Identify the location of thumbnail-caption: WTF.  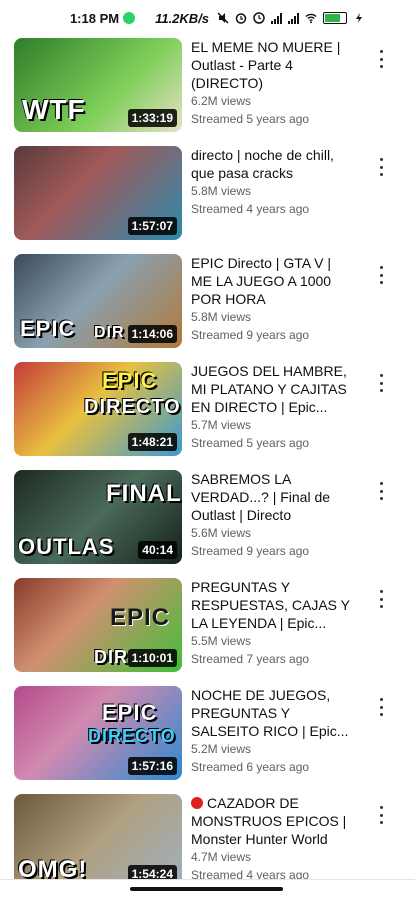
(54, 109).